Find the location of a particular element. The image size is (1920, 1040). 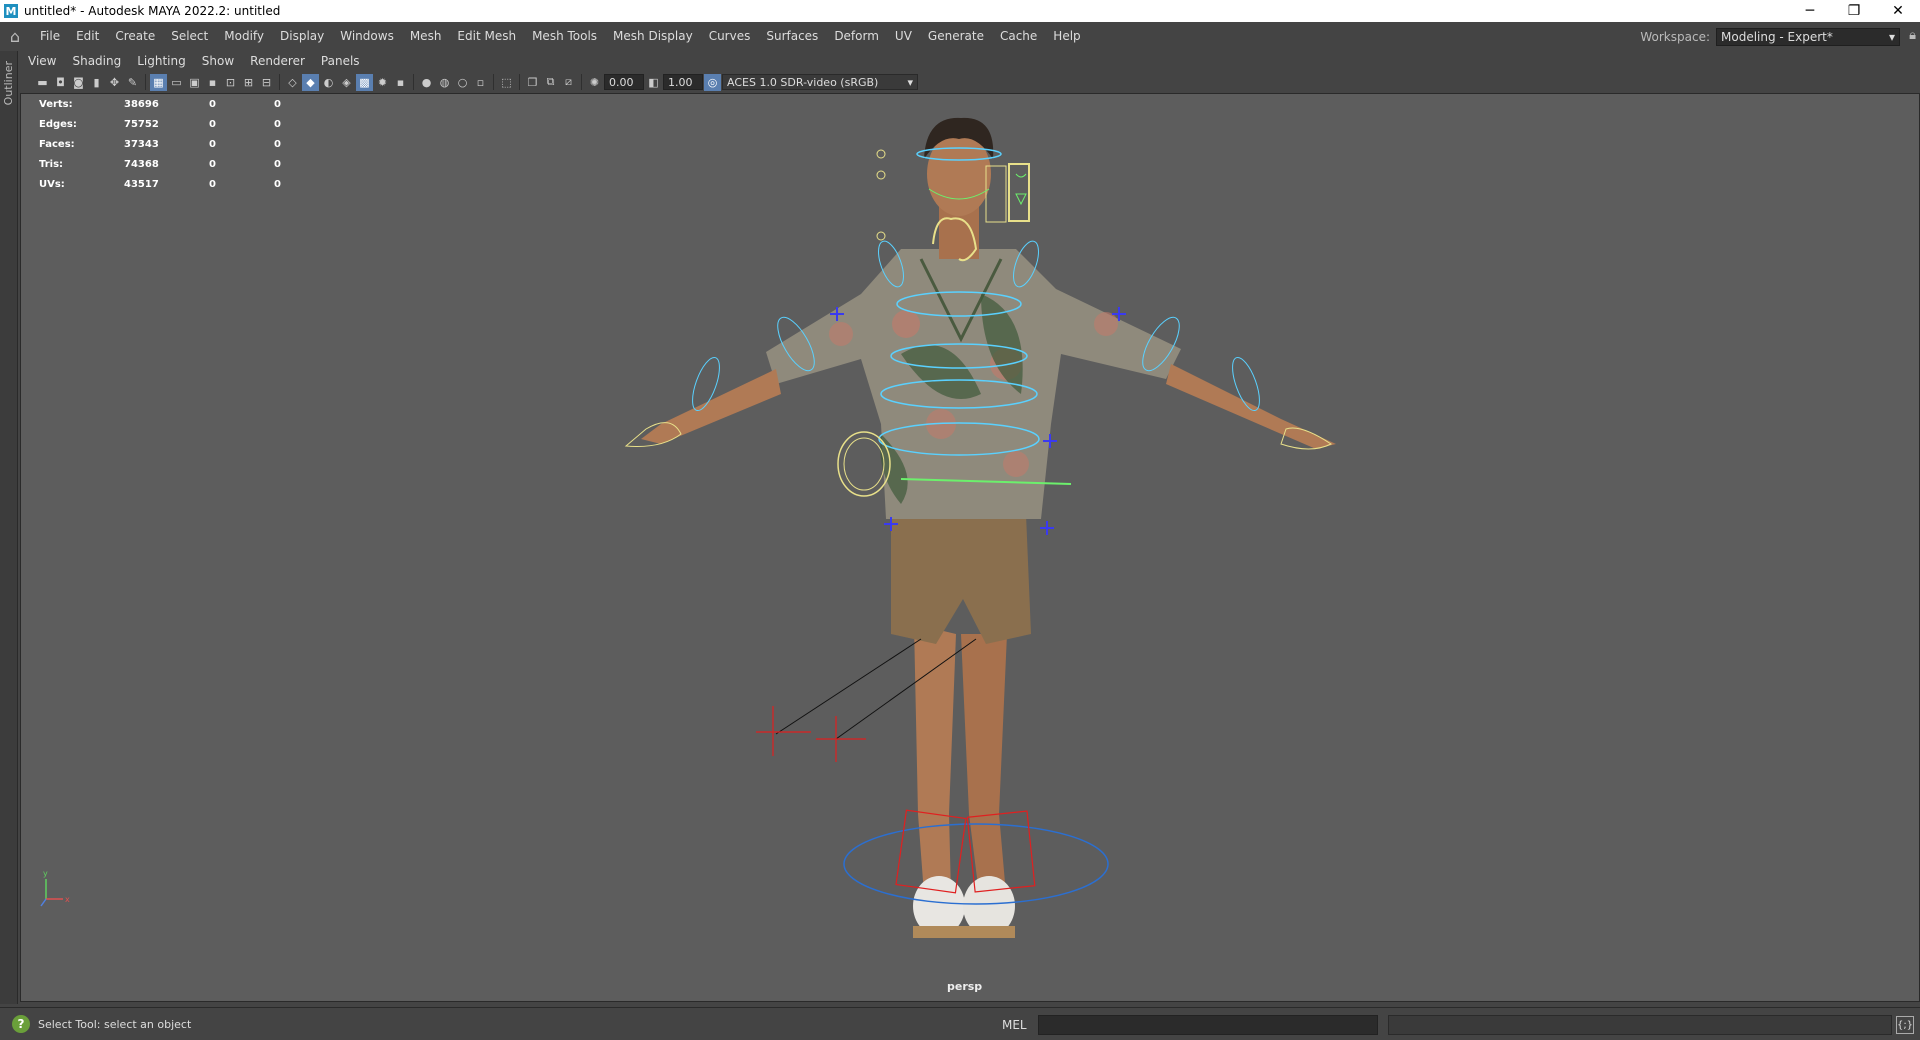

depth-of-field-icon: ▫ is located at coordinates (480, 82).